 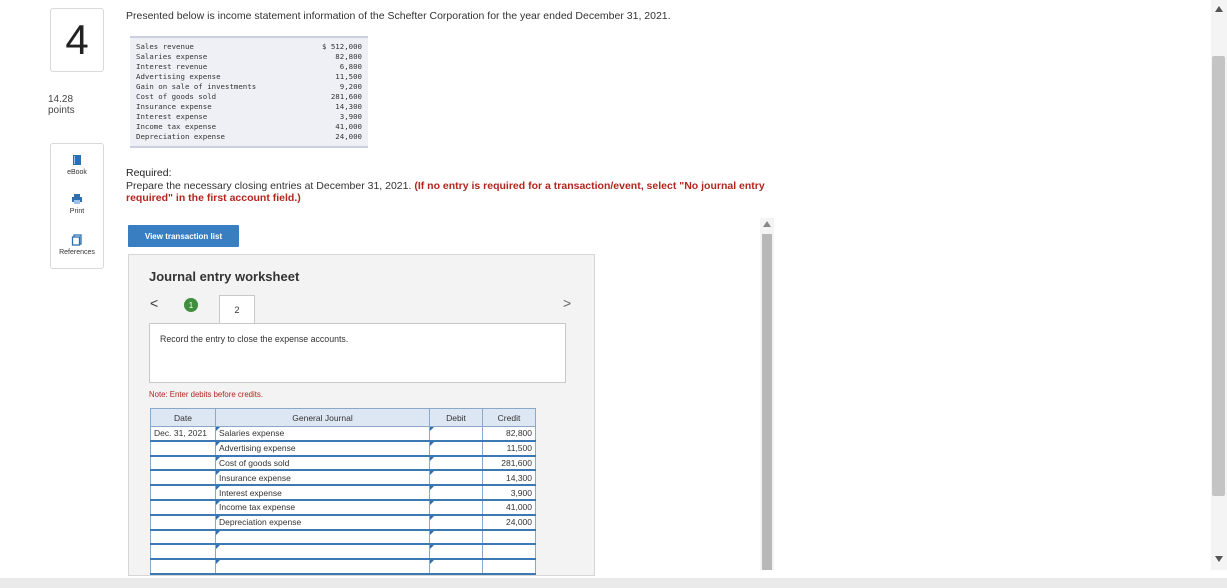 I want to click on income-item-row: Sales revenue $ 512,000, so click(x=249, y=47).